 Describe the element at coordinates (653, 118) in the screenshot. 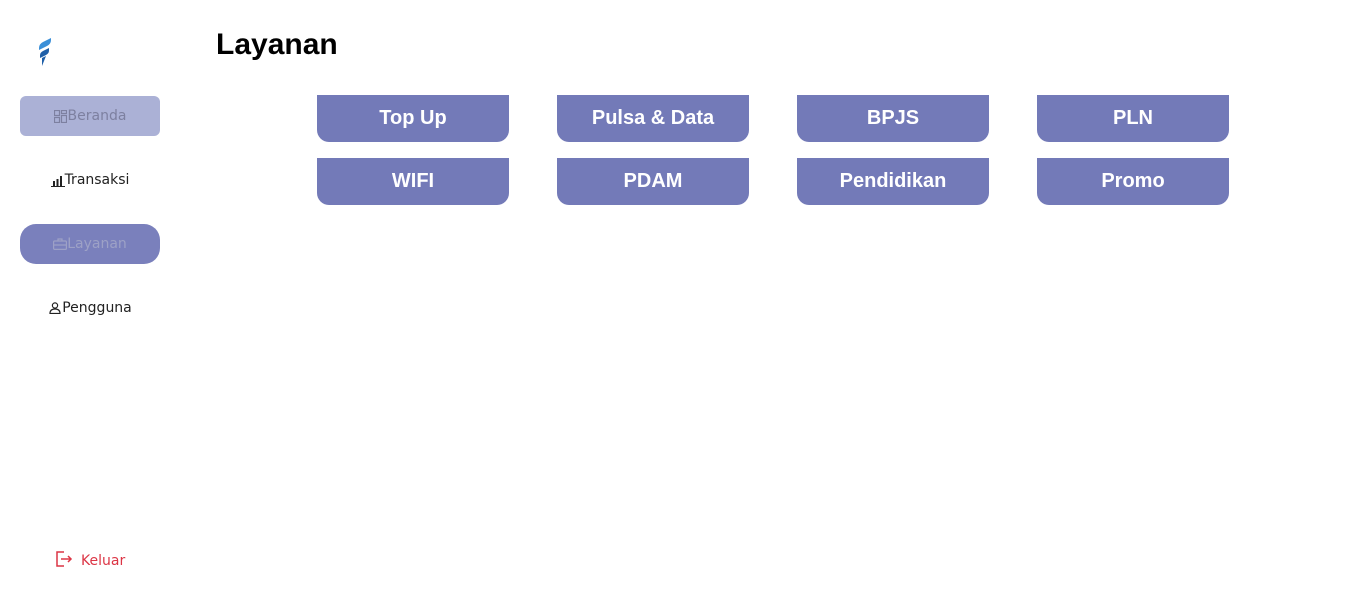

I see `service-button-pulsa-data: Pulsa & Data` at that location.